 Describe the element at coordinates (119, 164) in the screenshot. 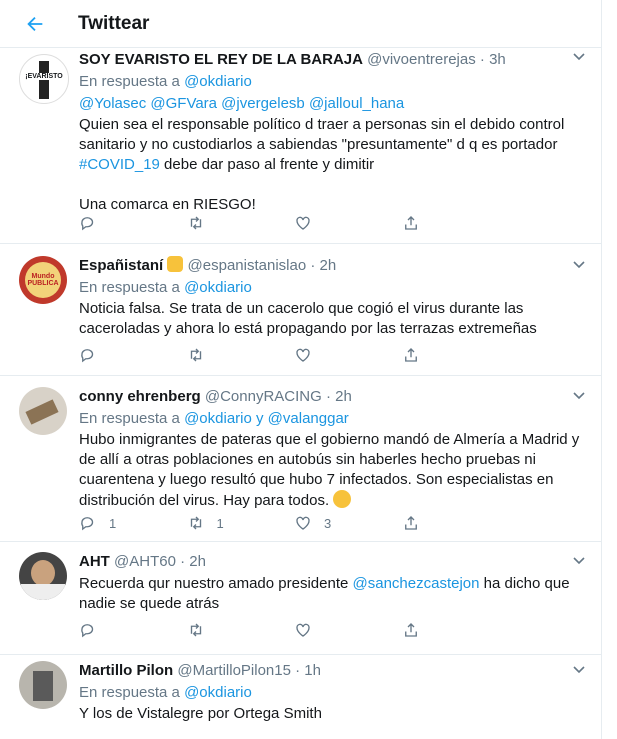

I see `hashtag-link: #COVID_19` at that location.